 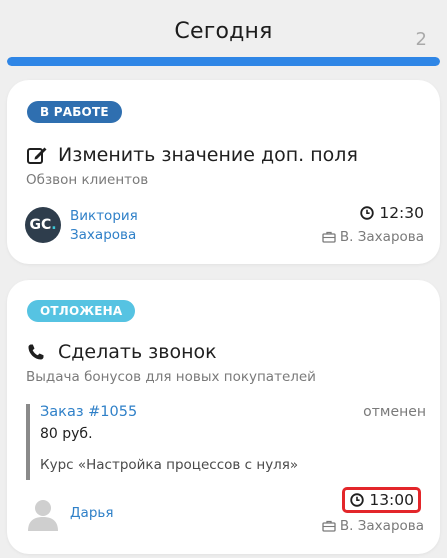 I want to click on phone-icon, so click(x=37, y=352).